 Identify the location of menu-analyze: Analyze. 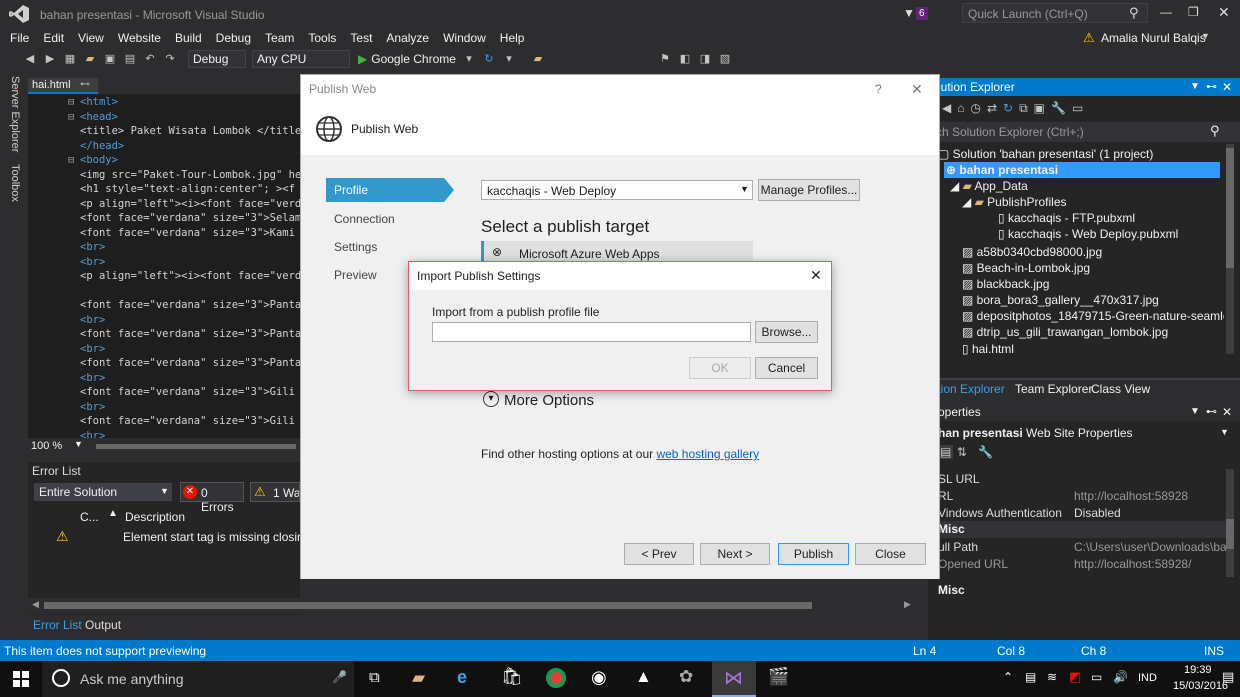
(407, 38).